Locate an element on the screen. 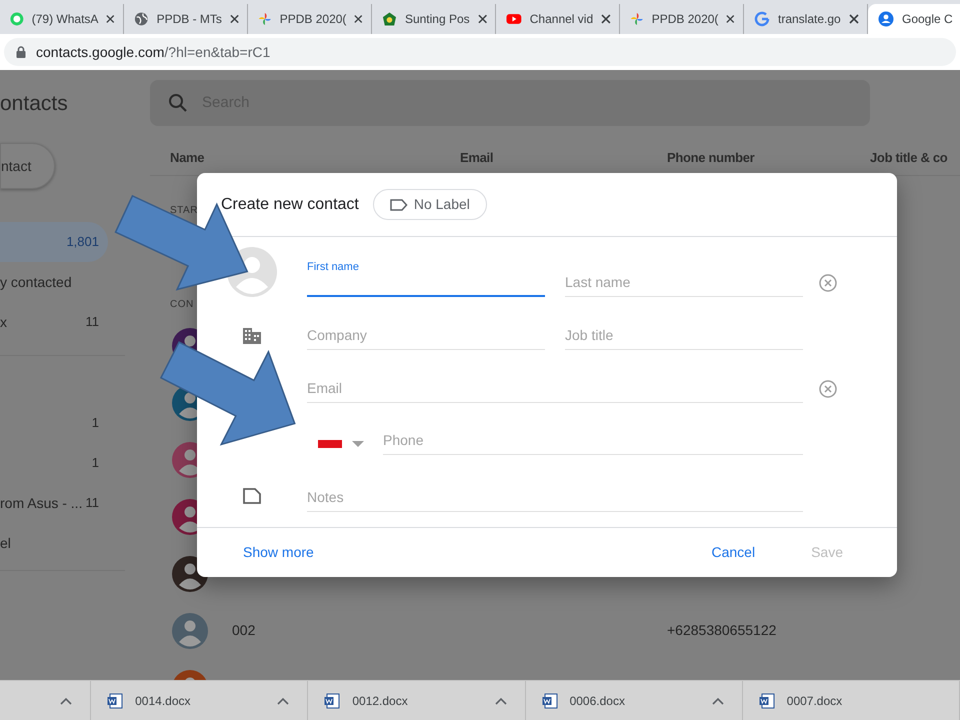  caret-icon is located at coordinates (358, 444).